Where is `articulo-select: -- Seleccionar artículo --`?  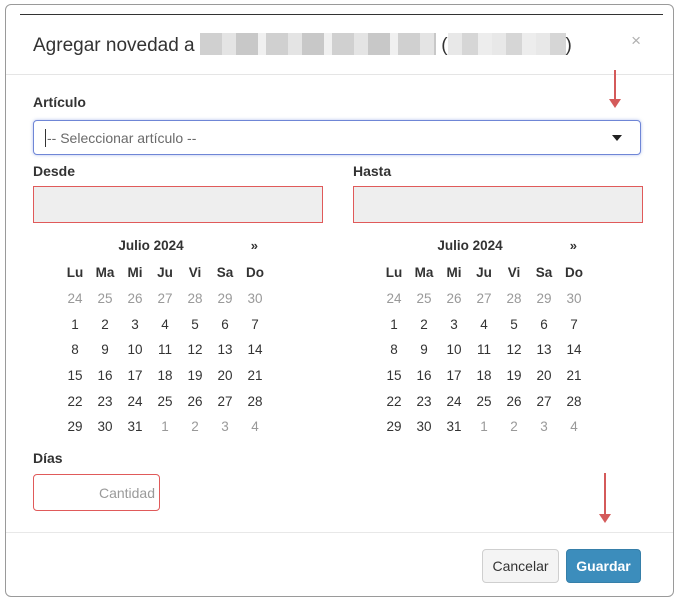 articulo-select: -- Seleccionar artículo -- is located at coordinates (337, 137).